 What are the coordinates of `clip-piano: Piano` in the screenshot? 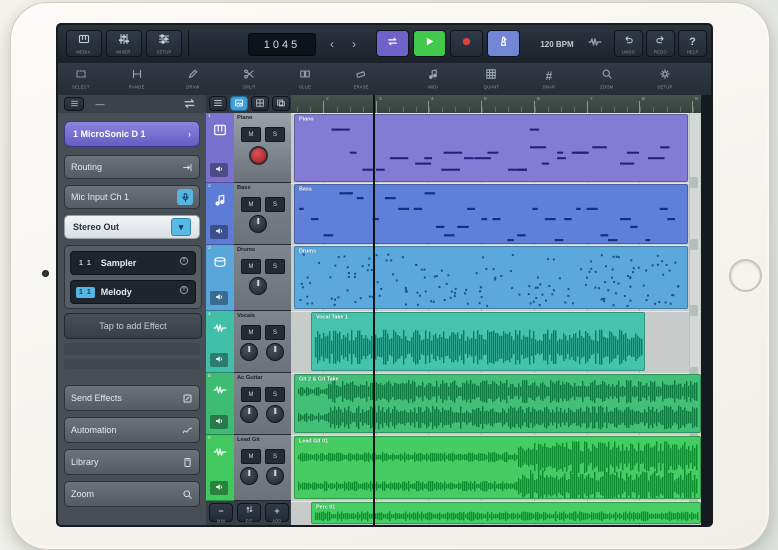 It's located at (491, 148).